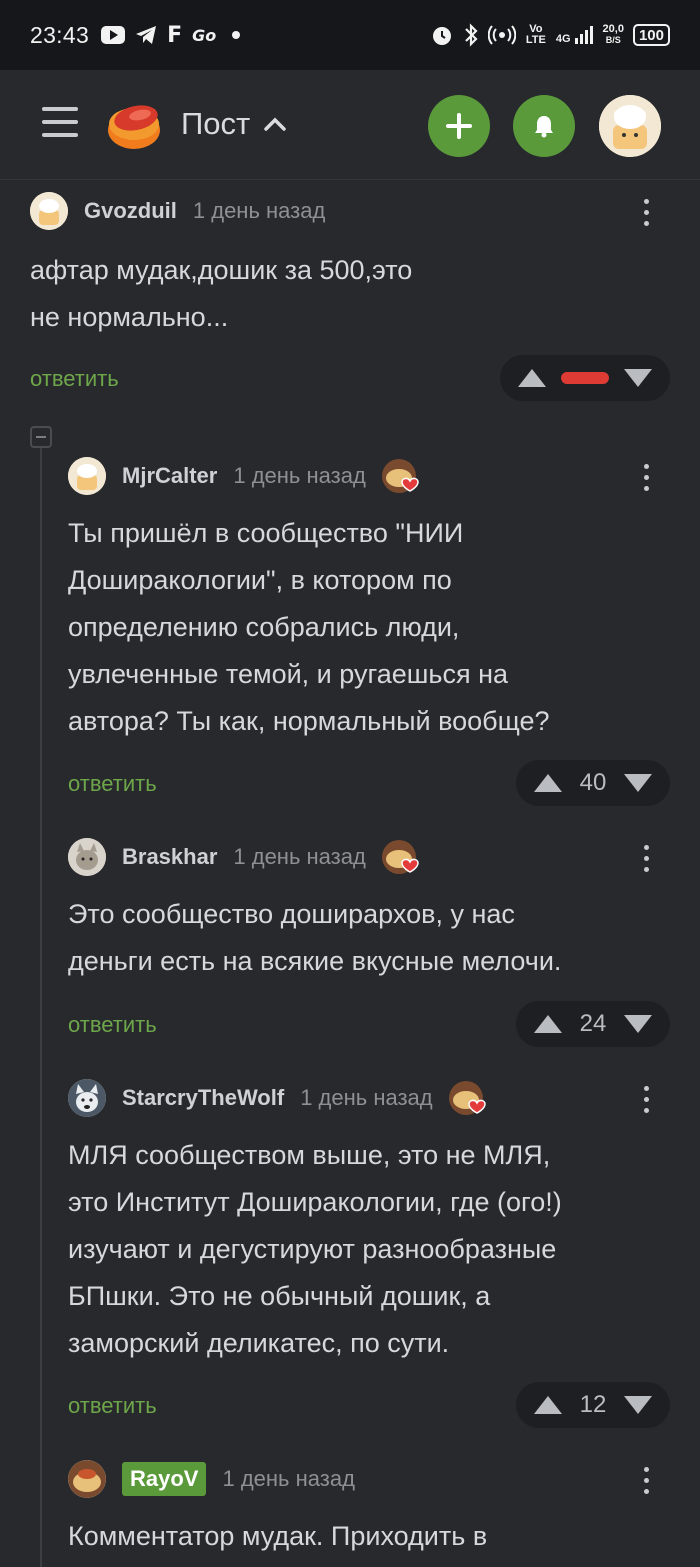 Image resolution: width=700 pixels, height=1567 pixels. I want to click on menu-icon, so click(60, 123).